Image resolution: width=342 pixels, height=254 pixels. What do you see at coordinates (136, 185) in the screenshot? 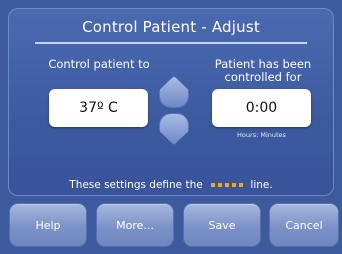
I see `note-prefix: These settings define the` at bounding box center [136, 185].